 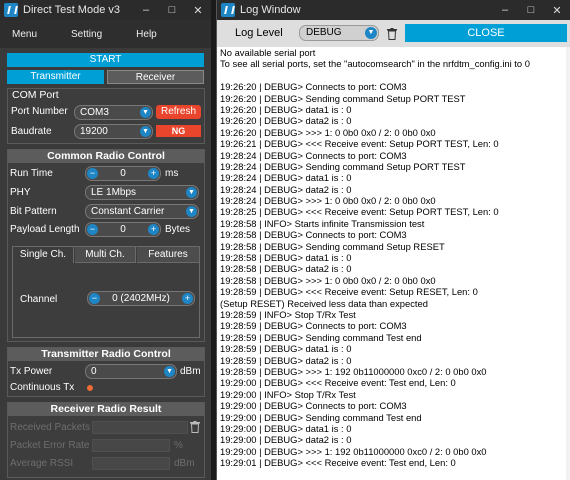 I want to click on tx-power-unit: dBm, so click(x=190, y=371).